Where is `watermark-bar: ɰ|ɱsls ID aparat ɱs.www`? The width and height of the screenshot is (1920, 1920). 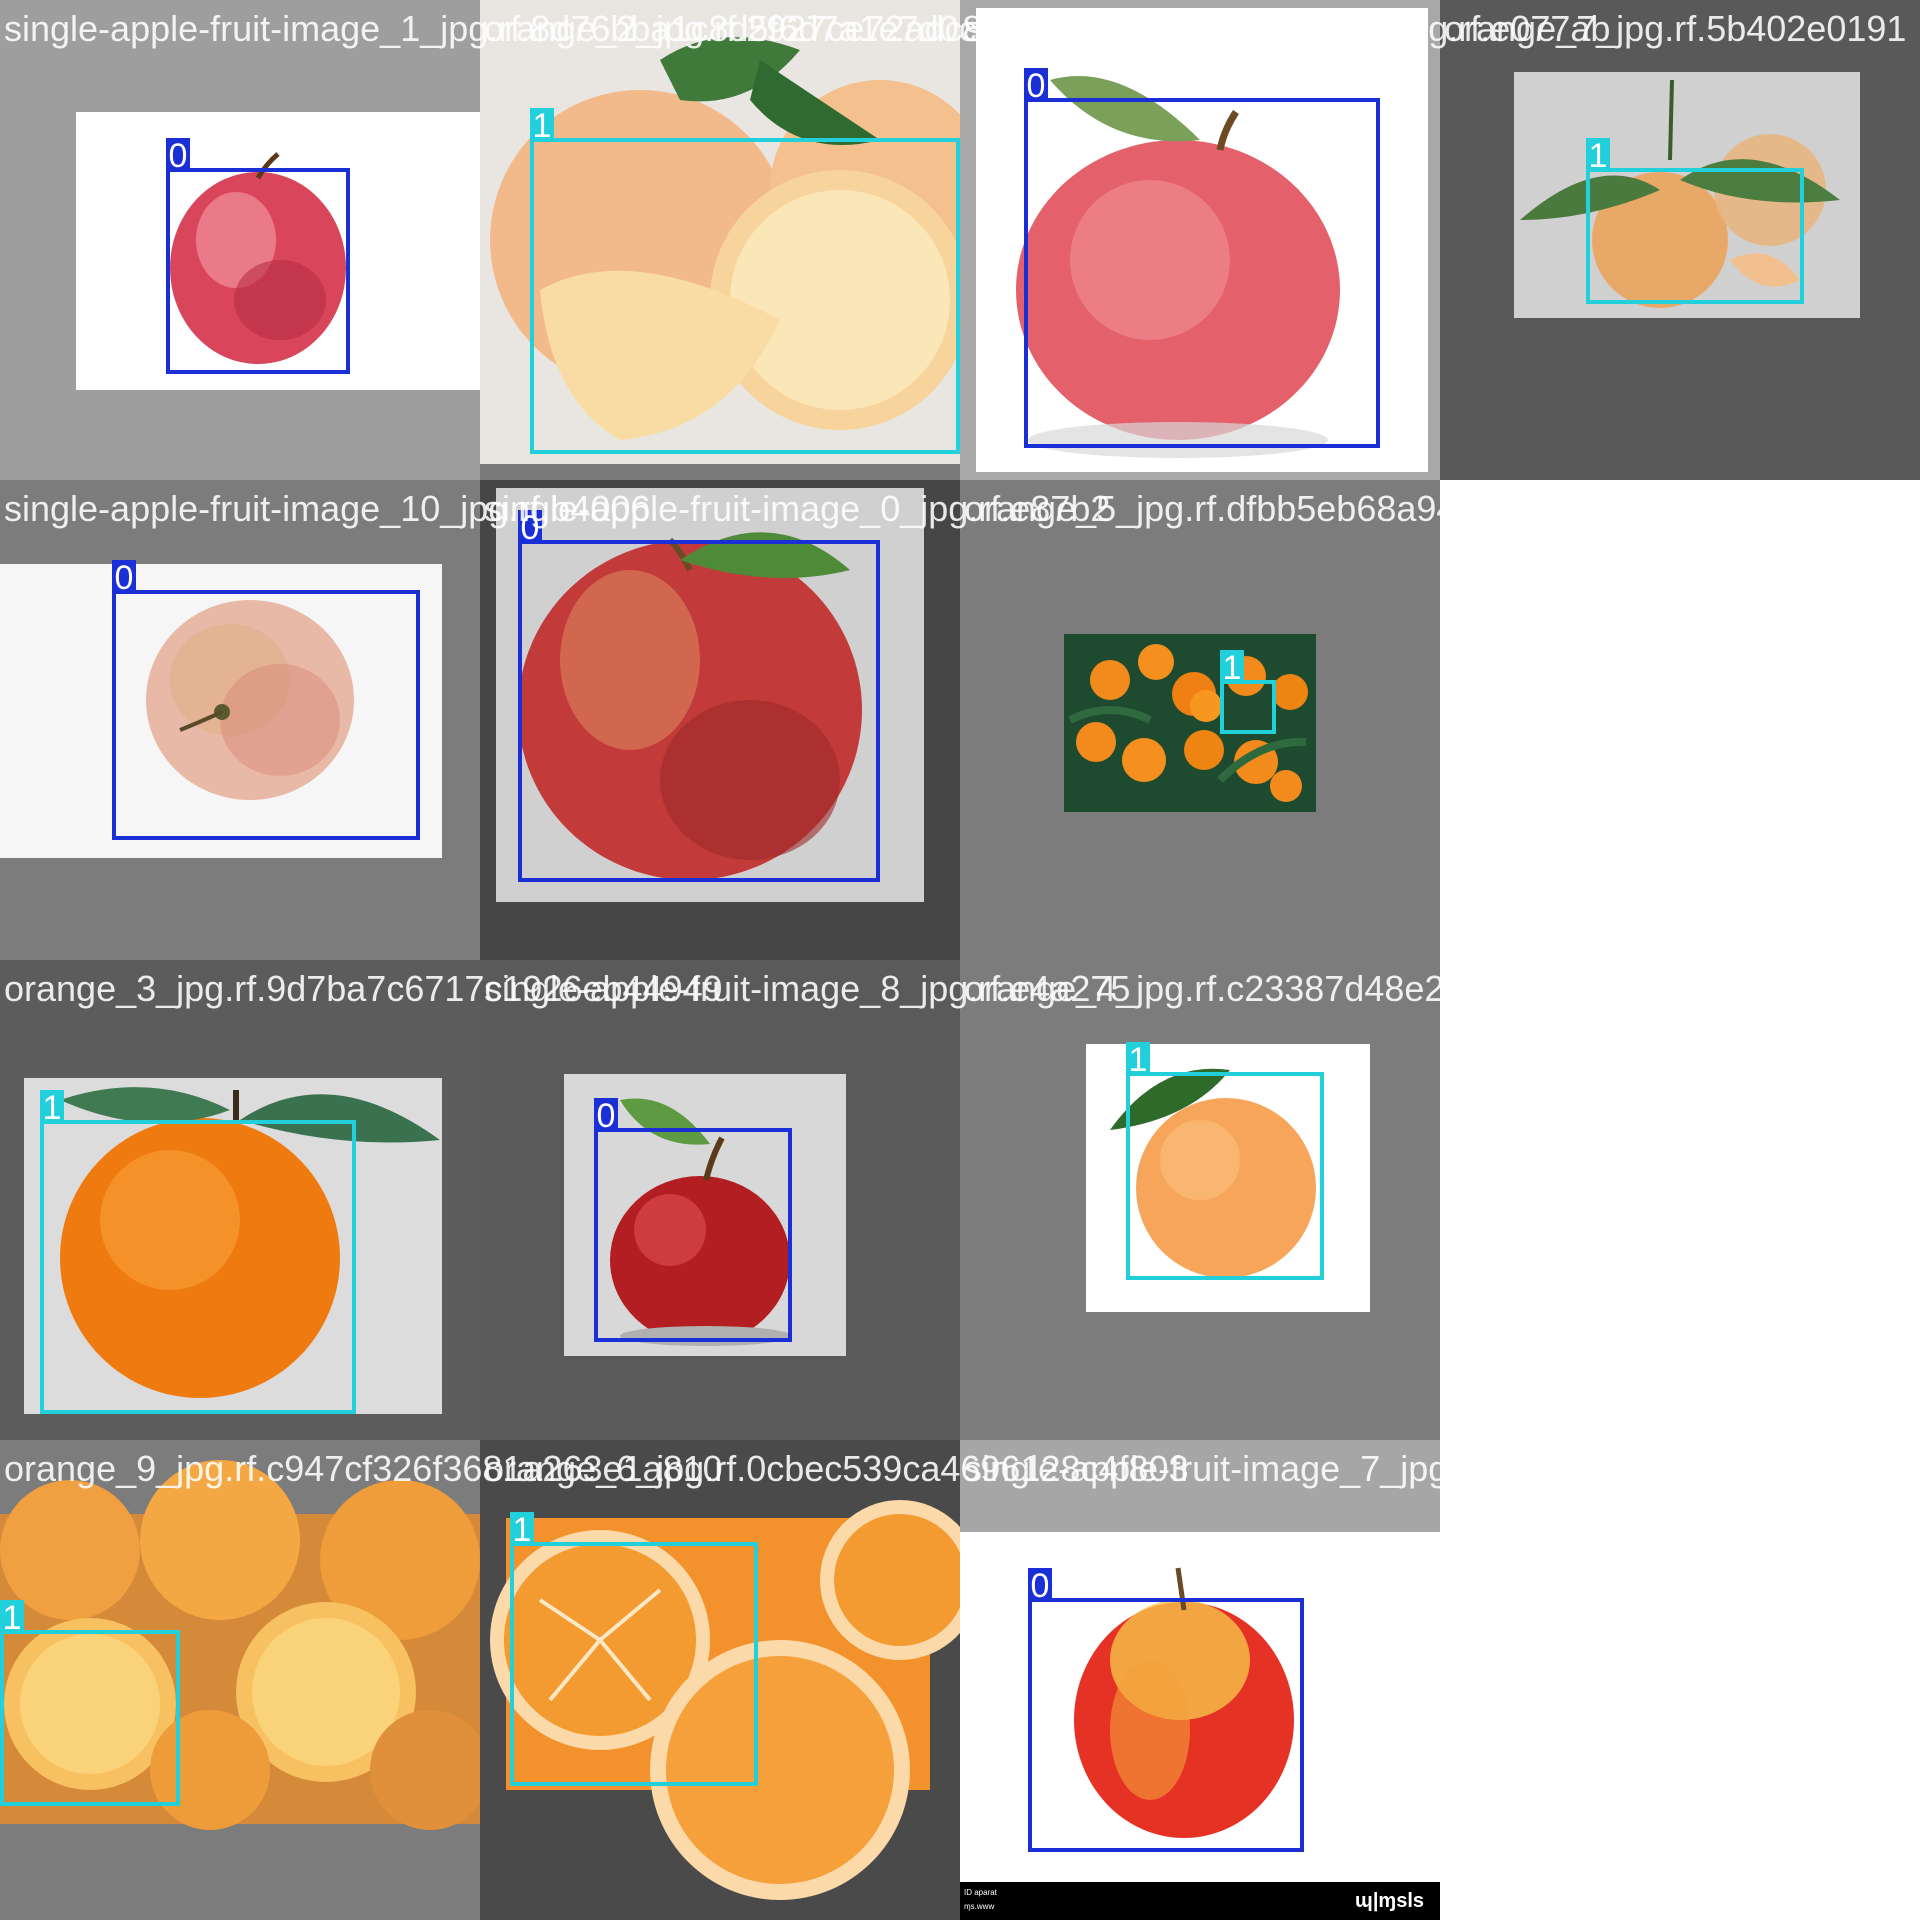
watermark-bar: ɰ|ɱsls ID aparat ɱs.www is located at coordinates (1200, 1901).